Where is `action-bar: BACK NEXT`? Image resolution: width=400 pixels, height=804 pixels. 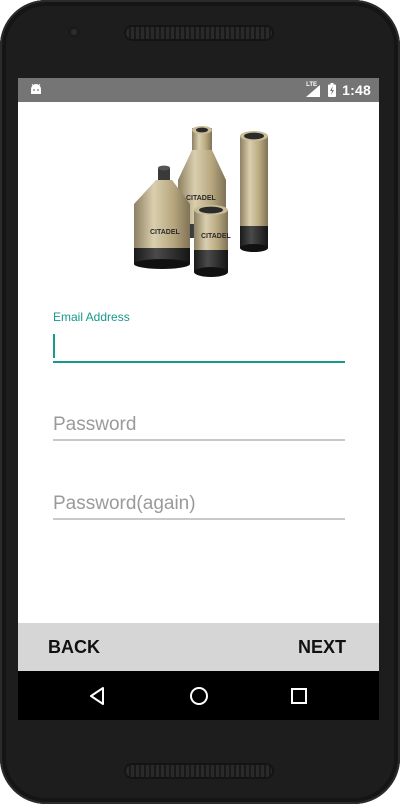 action-bar: BACK NEXT is located at coordinates (198, 647).